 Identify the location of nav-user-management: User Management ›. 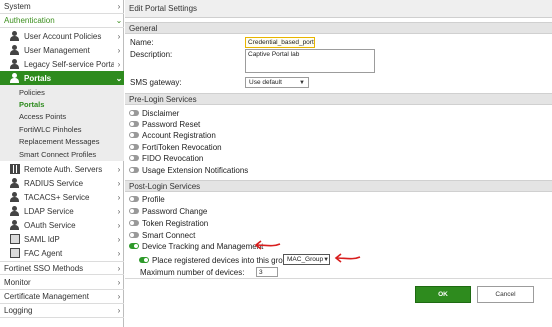
(62, 50).